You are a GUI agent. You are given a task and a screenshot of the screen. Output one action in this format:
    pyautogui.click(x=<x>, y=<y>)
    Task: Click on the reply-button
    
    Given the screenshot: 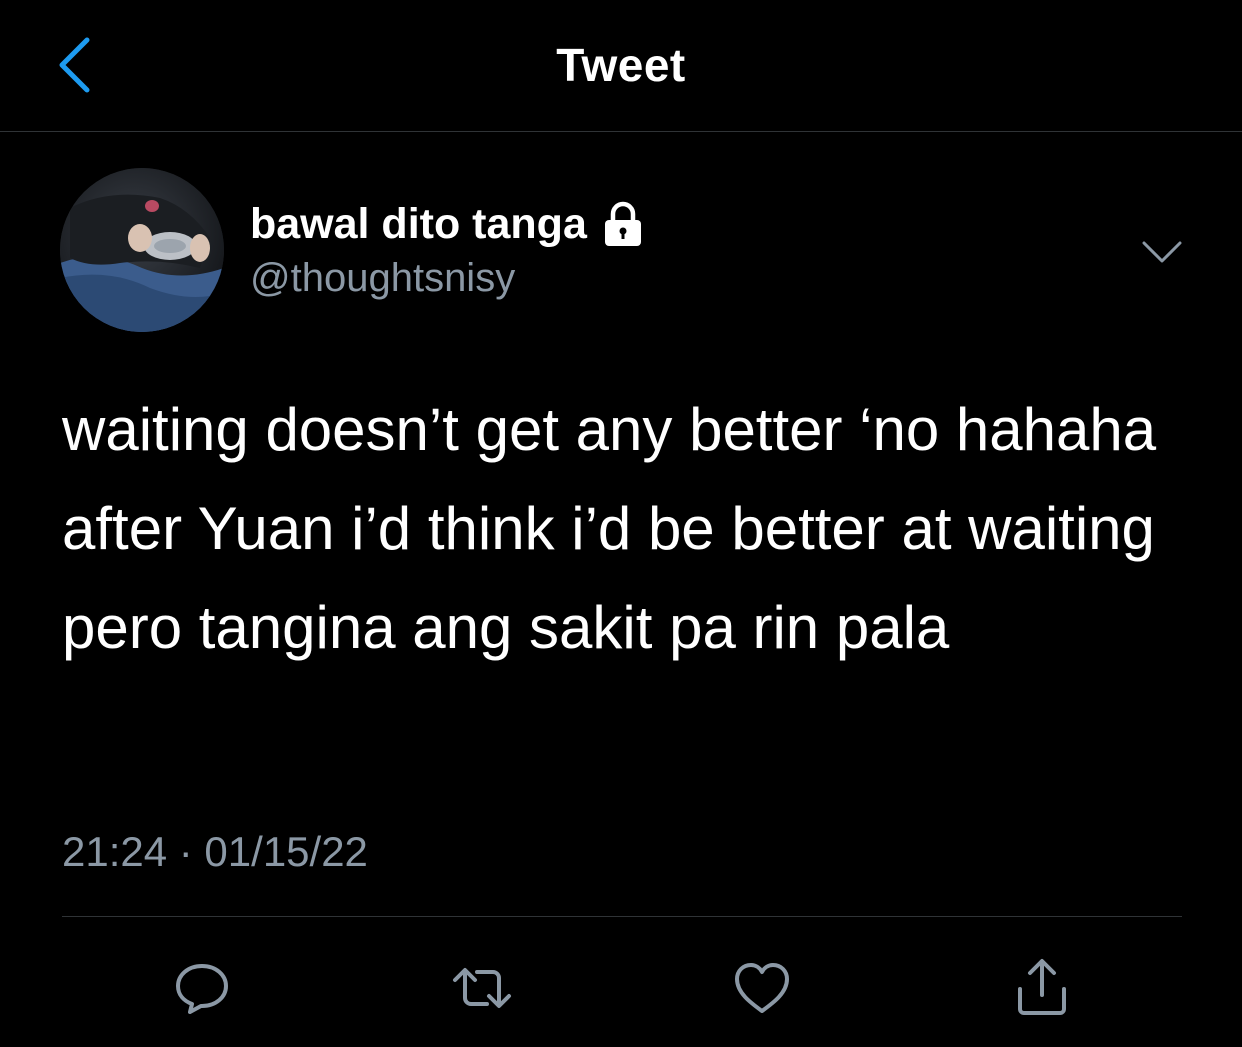 What is the action you would take?
    pyautogui.click(x=202, y=988)
    